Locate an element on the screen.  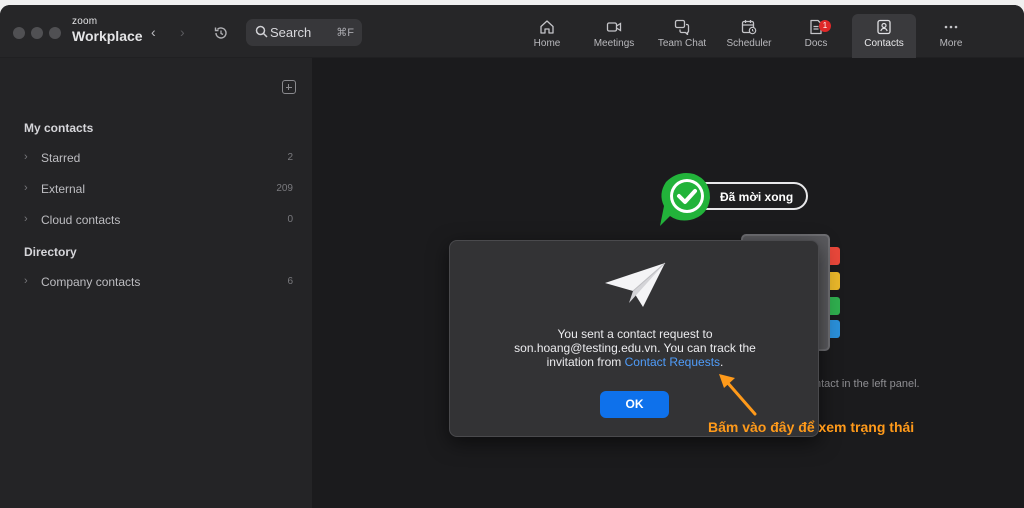
ok-button: OK is located at coordinates (634, 404).